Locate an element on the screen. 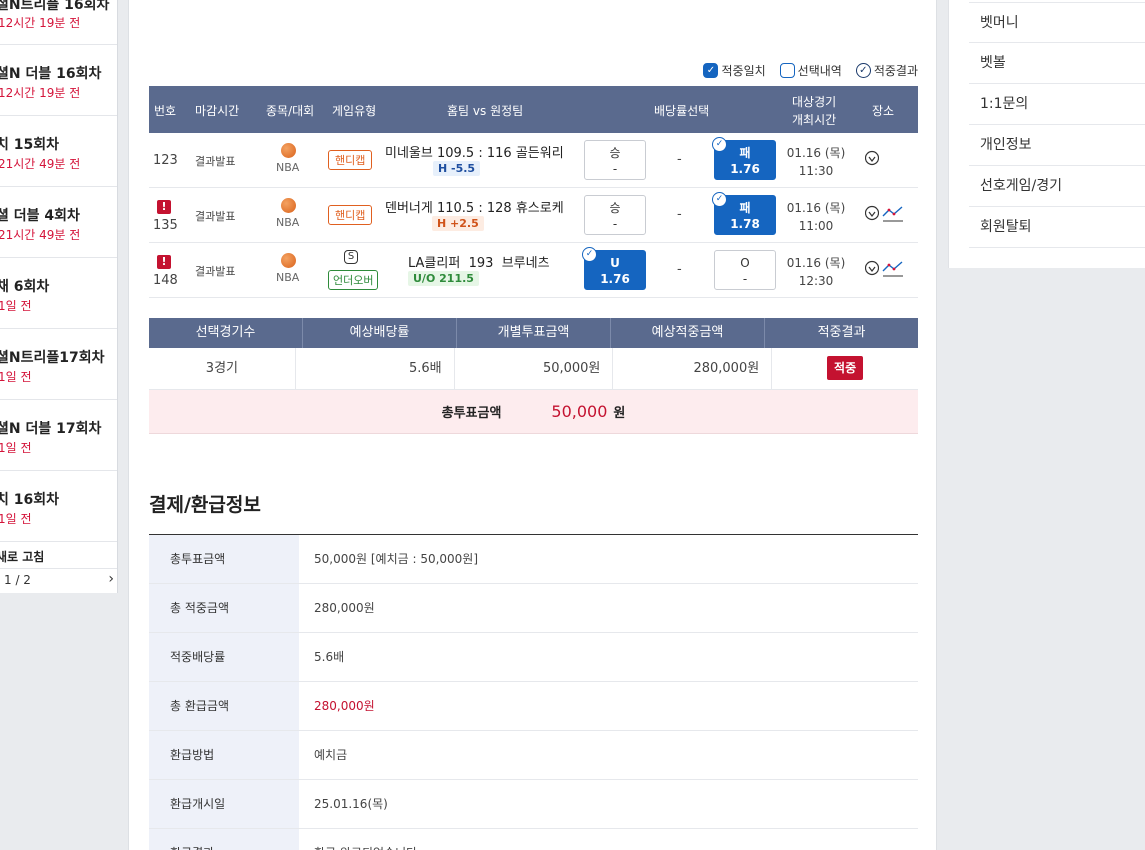 The image size is (1145, 850). home-team: 덴버너게 is located at coordinates (409, 208).